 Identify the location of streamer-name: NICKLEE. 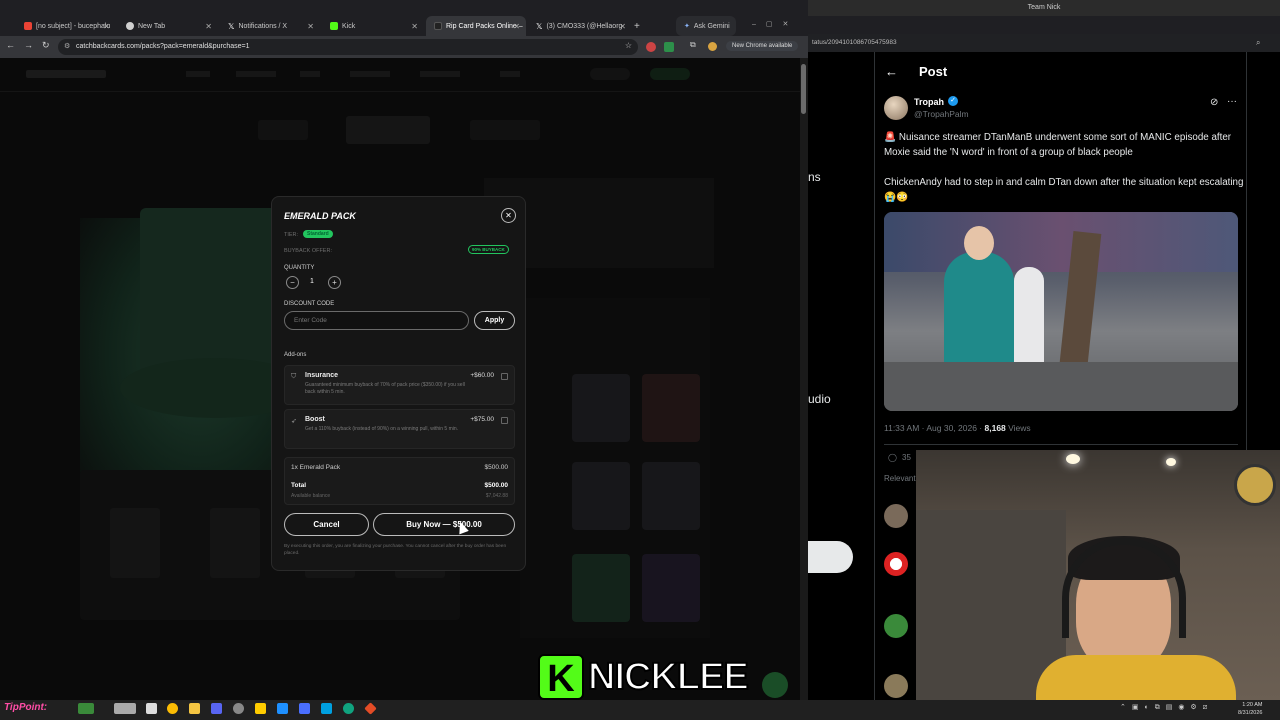
(668, 677).